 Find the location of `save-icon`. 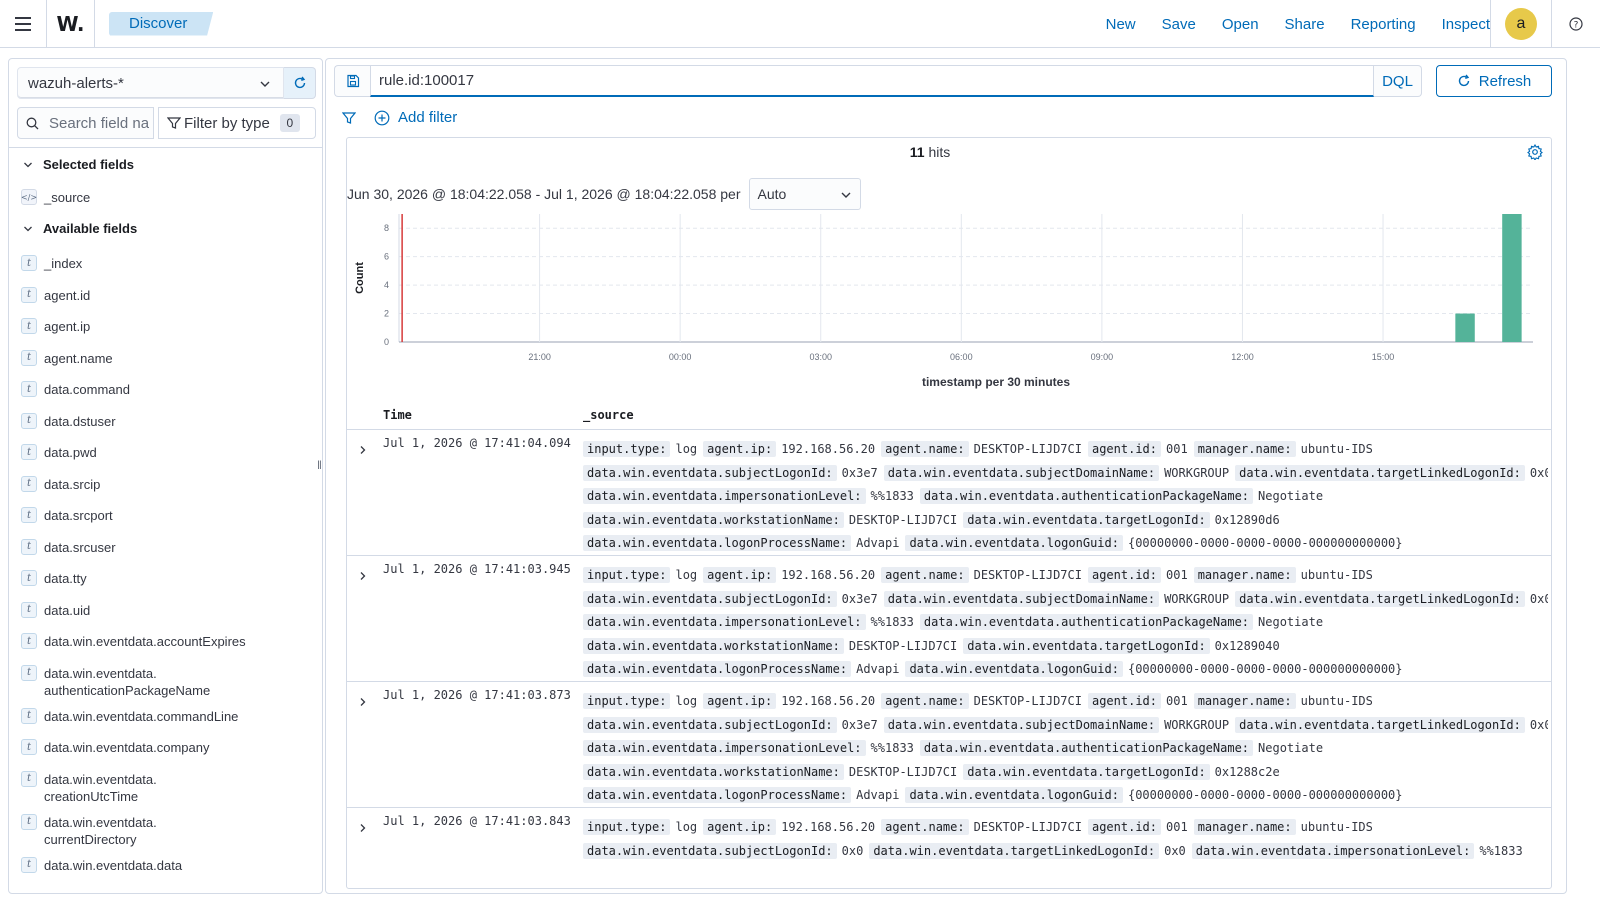

save-icon is located at coordinates (352, 81).